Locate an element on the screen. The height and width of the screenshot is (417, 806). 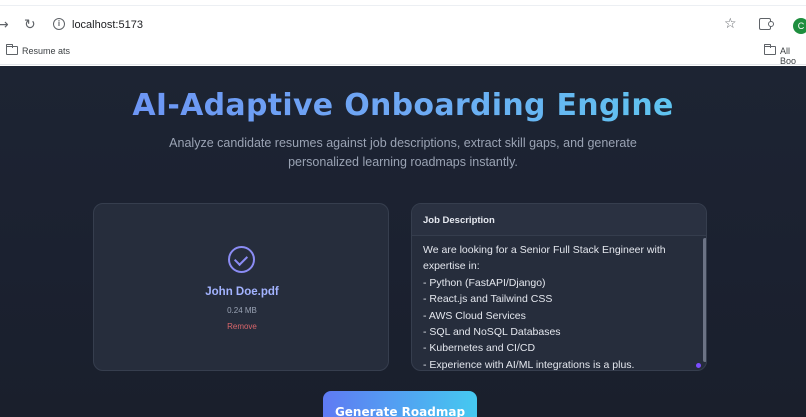
jd-line: expertise in: is located at coordinates (451, 266).